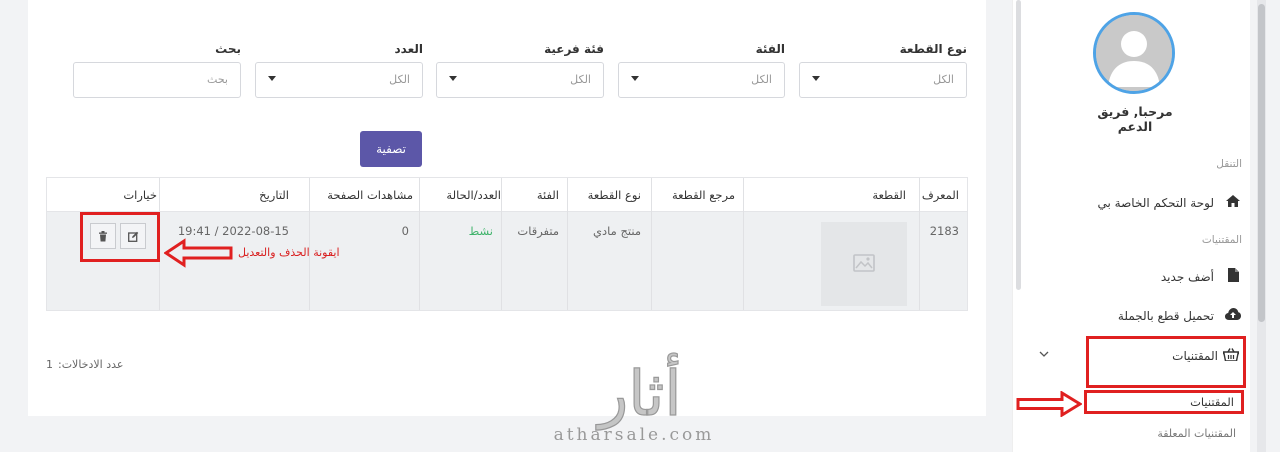 The width and height of the screenshot is (1280, 452). I want to click on subcategory-select: الكل, so click(520, 80).